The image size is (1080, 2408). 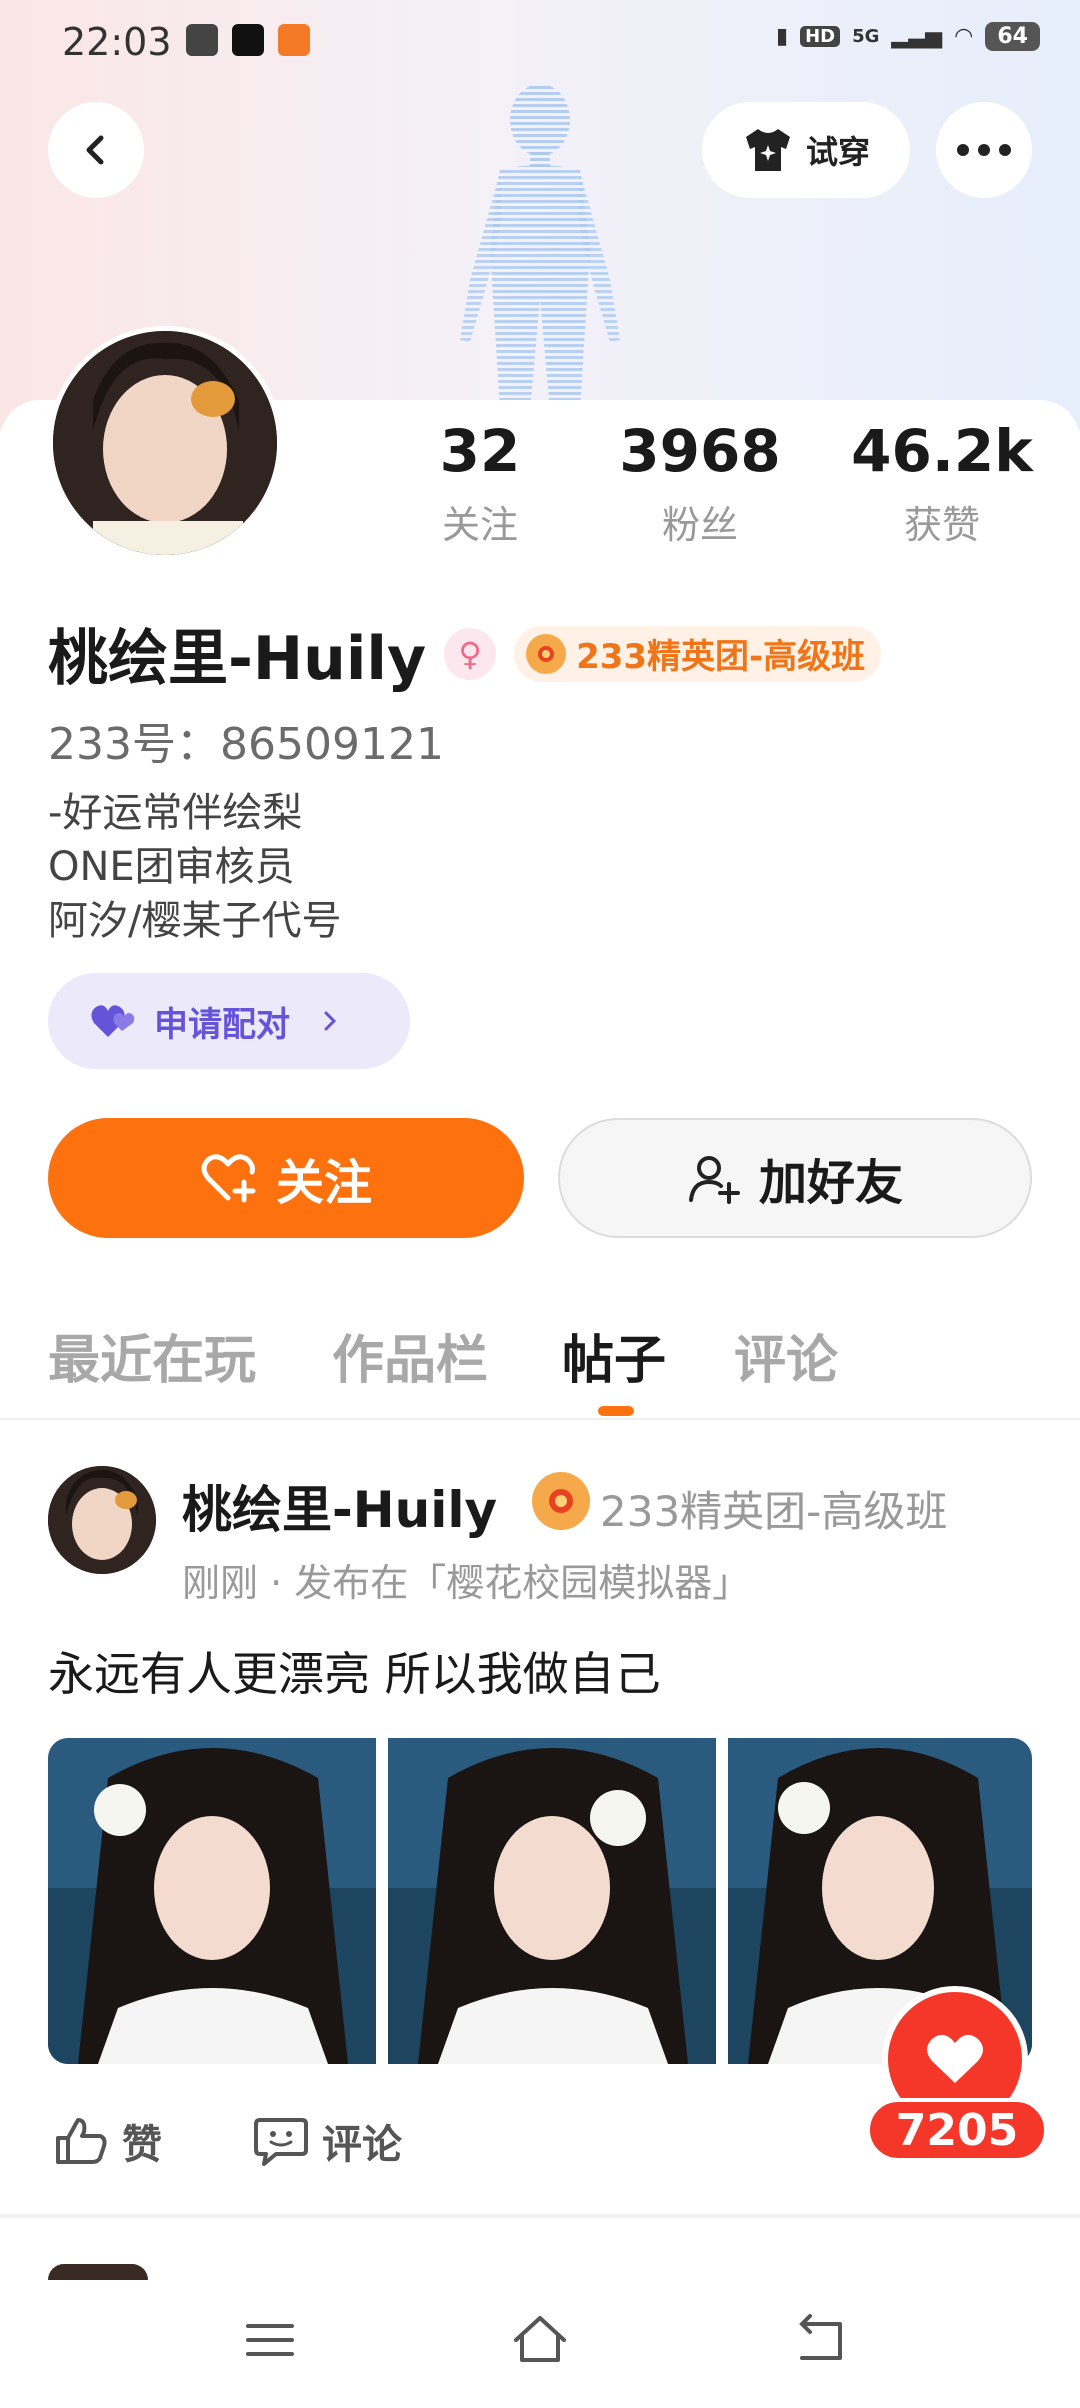 What do you see at coordinates (957, 2130) in the screenshot?
I see `heart-count: 7205` at bounding box center [957, 2130].